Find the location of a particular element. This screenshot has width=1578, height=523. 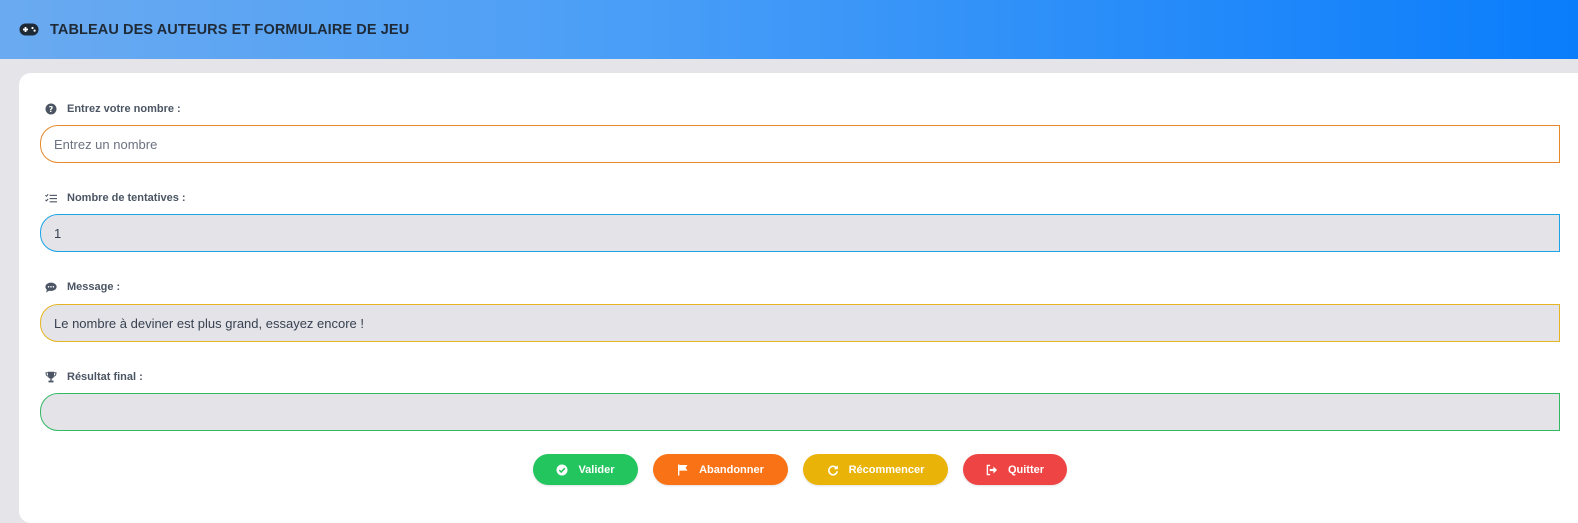

number-input is located at coordinates (800, 144).